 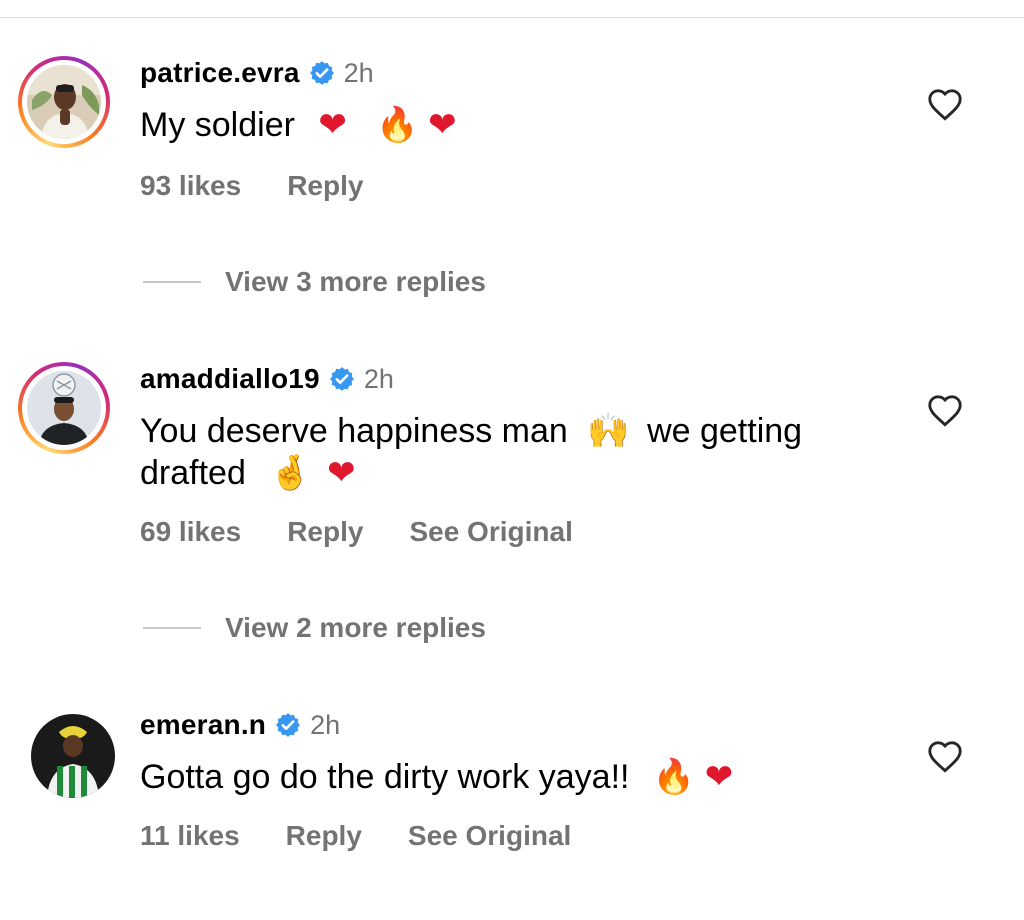 I want to click on comment-text: Gotta go do the dirty work yaya!! 🔥 ❤, so click(x=520, y=777).